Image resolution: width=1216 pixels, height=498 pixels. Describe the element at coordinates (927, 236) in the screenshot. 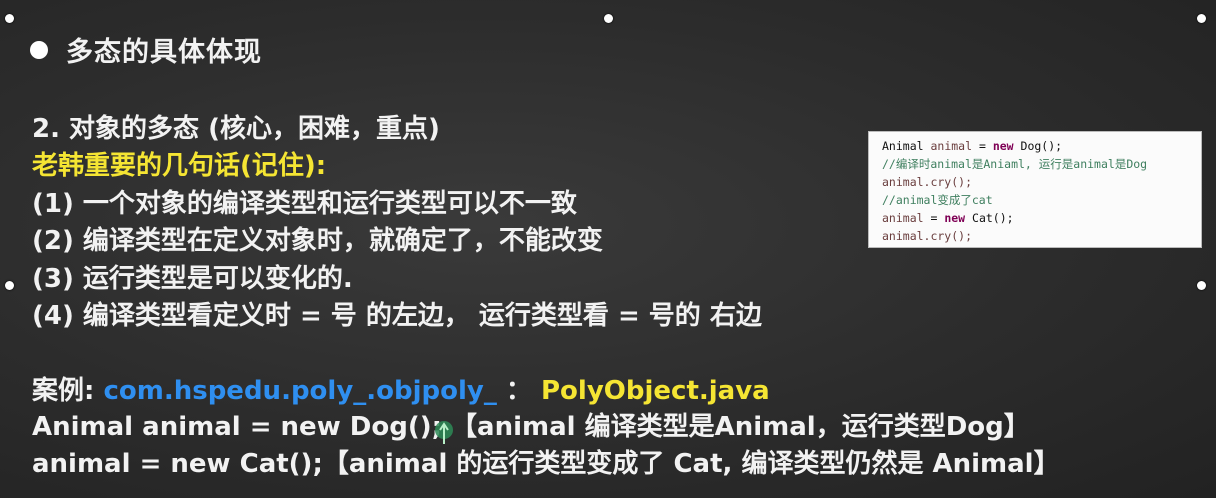

I see `code-line-6: animal.cry();` at that location.